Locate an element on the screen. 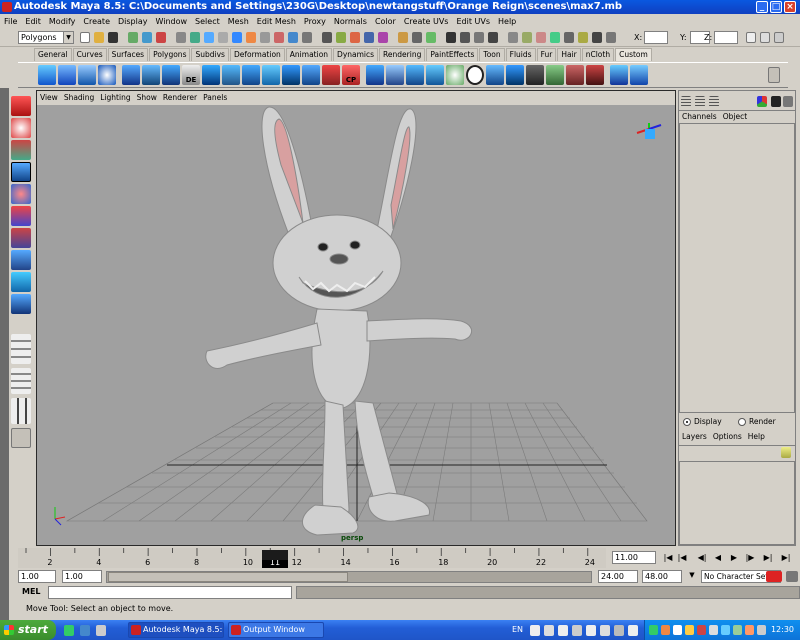 Image resolution: width=800 pixels, height=640 pixels. shelf-cp-icon: CP is located at coordinates (351, 75).